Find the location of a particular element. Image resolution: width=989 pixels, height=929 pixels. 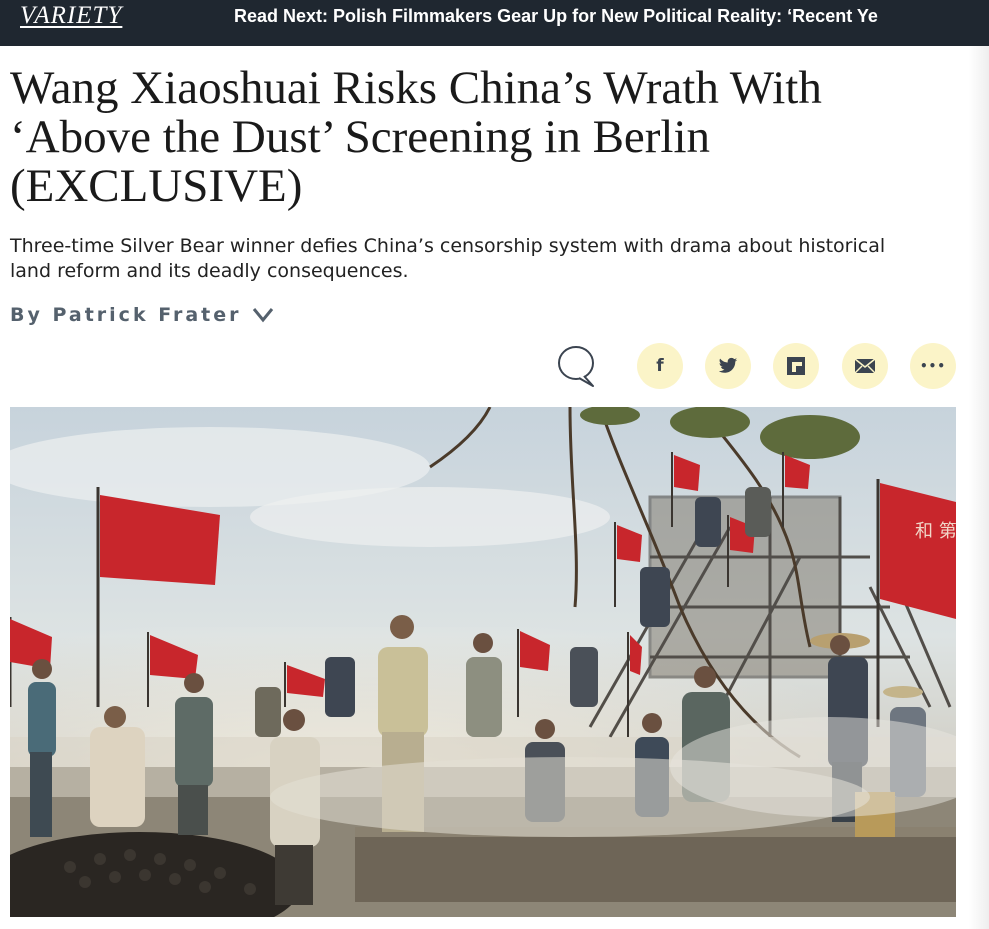

facebook-share-button: f is located at coordinates (660, 366).